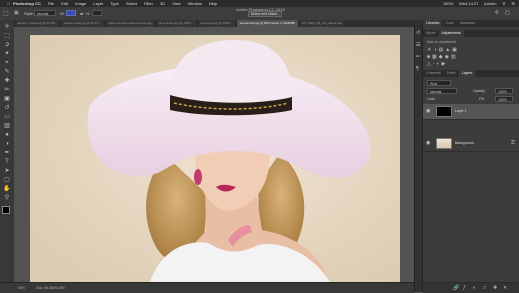 Image resolution: width=519 pixels, height=293 pixels. Describe the element at coordinates (513, 143) in the screenshot. I see `lock-icon: ⚿` at that location.